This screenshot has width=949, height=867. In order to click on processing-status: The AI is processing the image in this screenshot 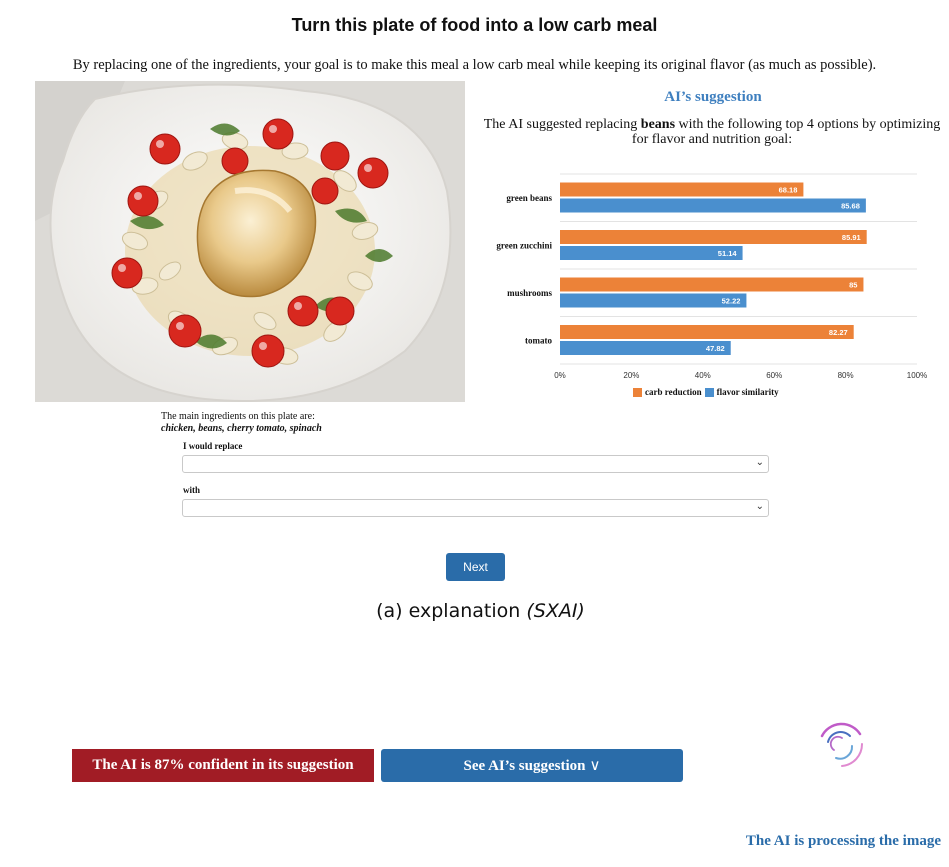, I will do `click(843, 841)`.